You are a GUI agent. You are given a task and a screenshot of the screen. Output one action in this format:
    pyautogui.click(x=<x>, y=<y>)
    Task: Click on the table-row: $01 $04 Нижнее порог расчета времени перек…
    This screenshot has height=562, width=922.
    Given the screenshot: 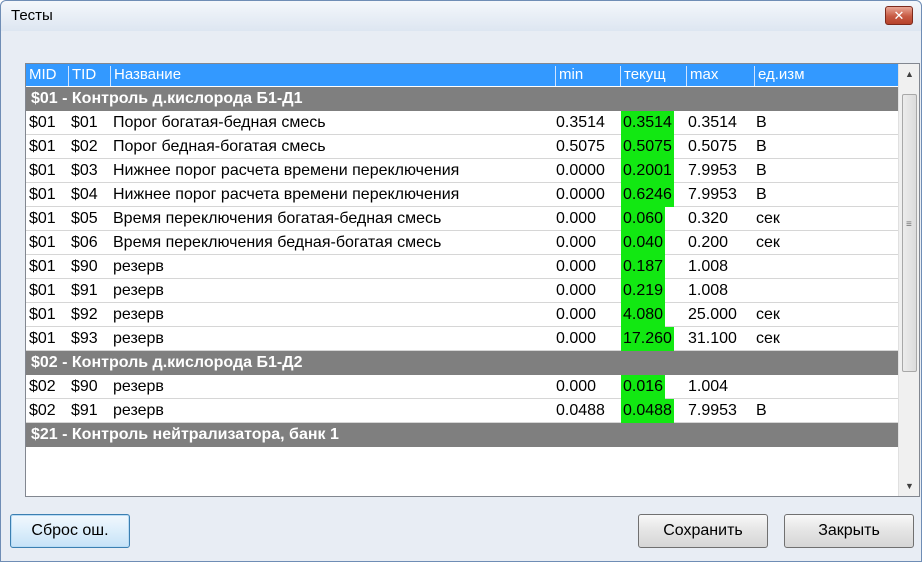 What is the action you would take?
    pyautogui.click(x=462, y=195)
    